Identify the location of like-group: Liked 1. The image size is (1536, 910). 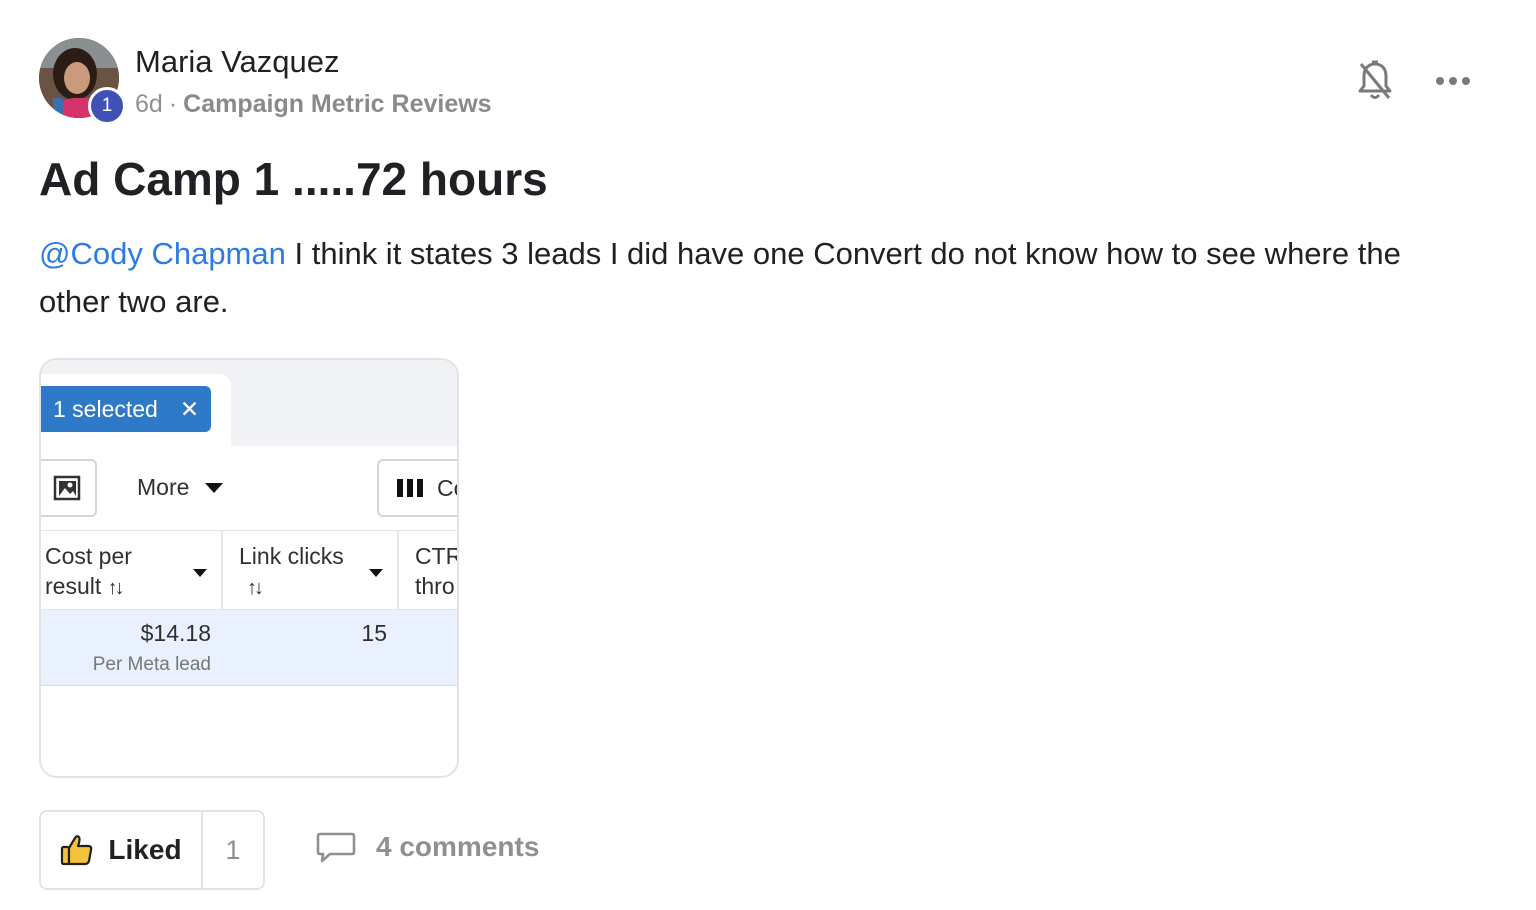
(152, 850).